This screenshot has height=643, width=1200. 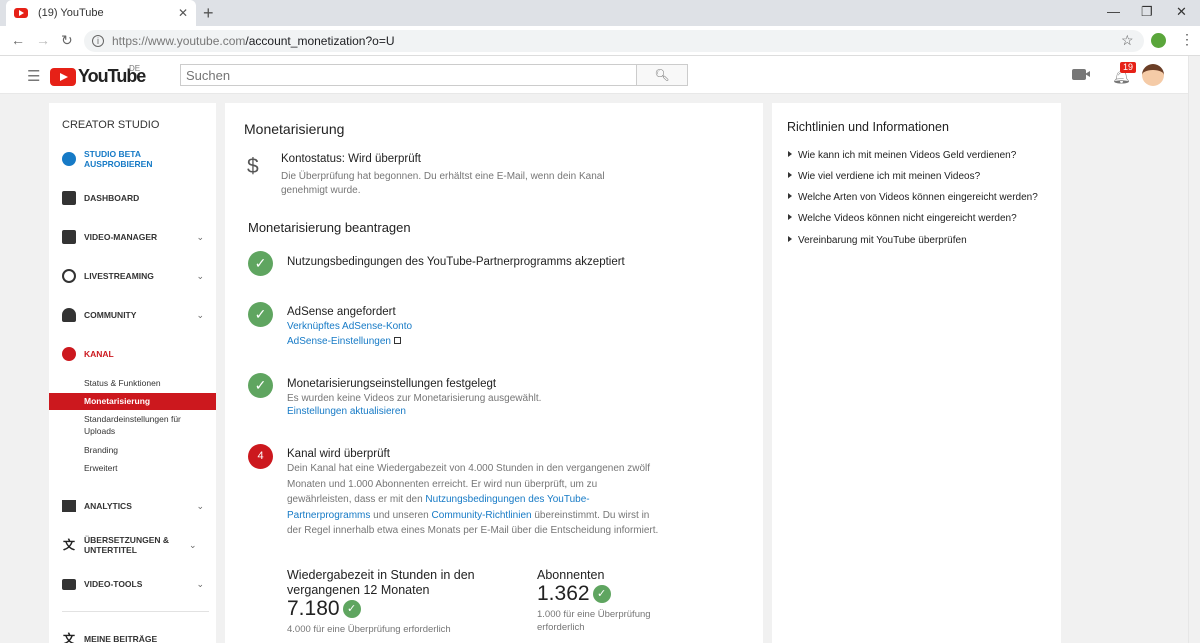 I want to click on sidebar-subitem-status: Status & Funktionen, so click(x=132, y=383).